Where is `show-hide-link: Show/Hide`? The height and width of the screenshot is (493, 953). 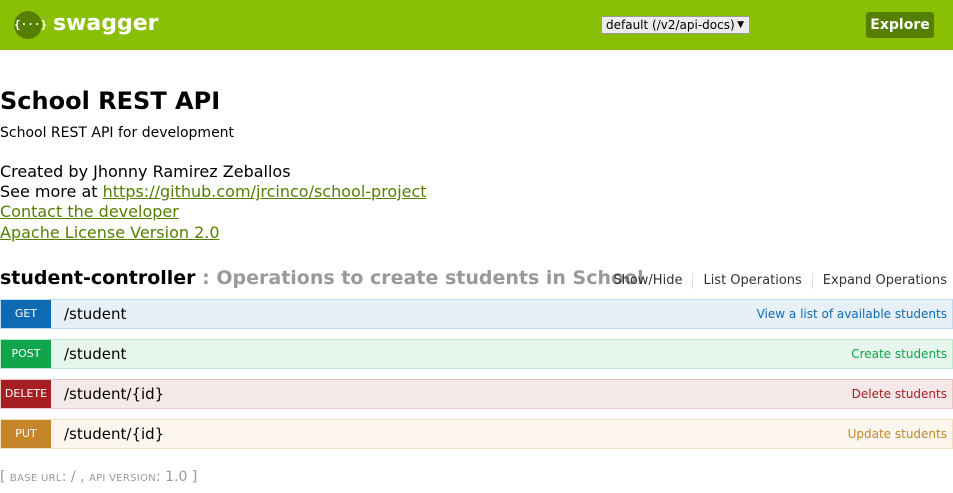 show-hide-link: Show/Hide is located at coordinates (647, 281).